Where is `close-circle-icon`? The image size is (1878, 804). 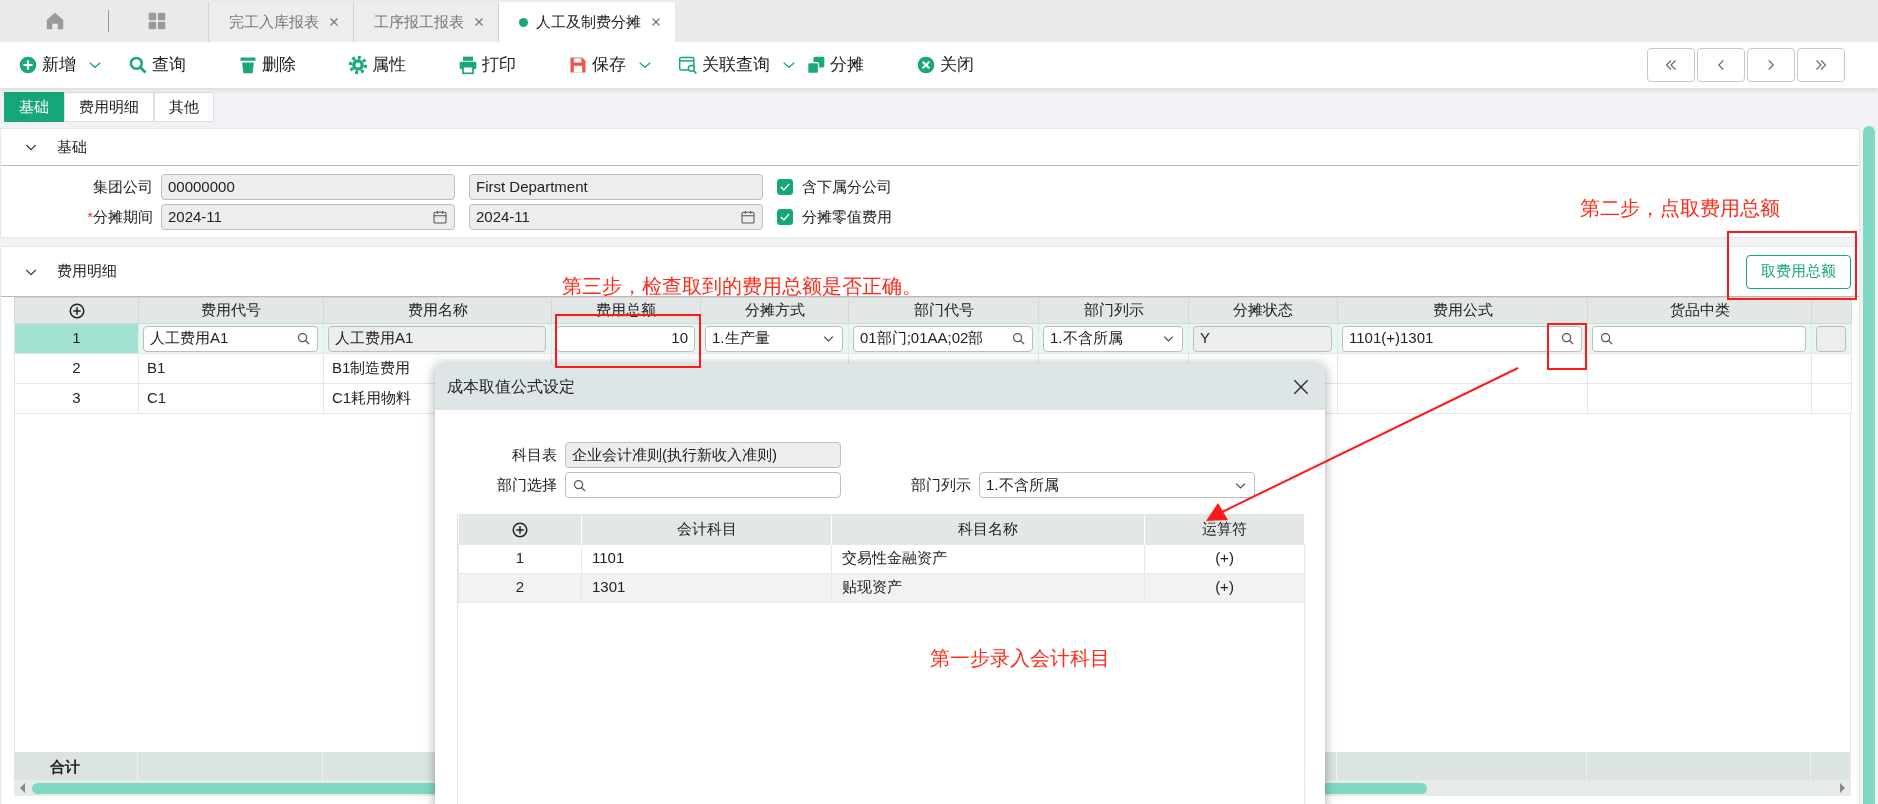 close-circle-icon is located at coordinates (926, 65).